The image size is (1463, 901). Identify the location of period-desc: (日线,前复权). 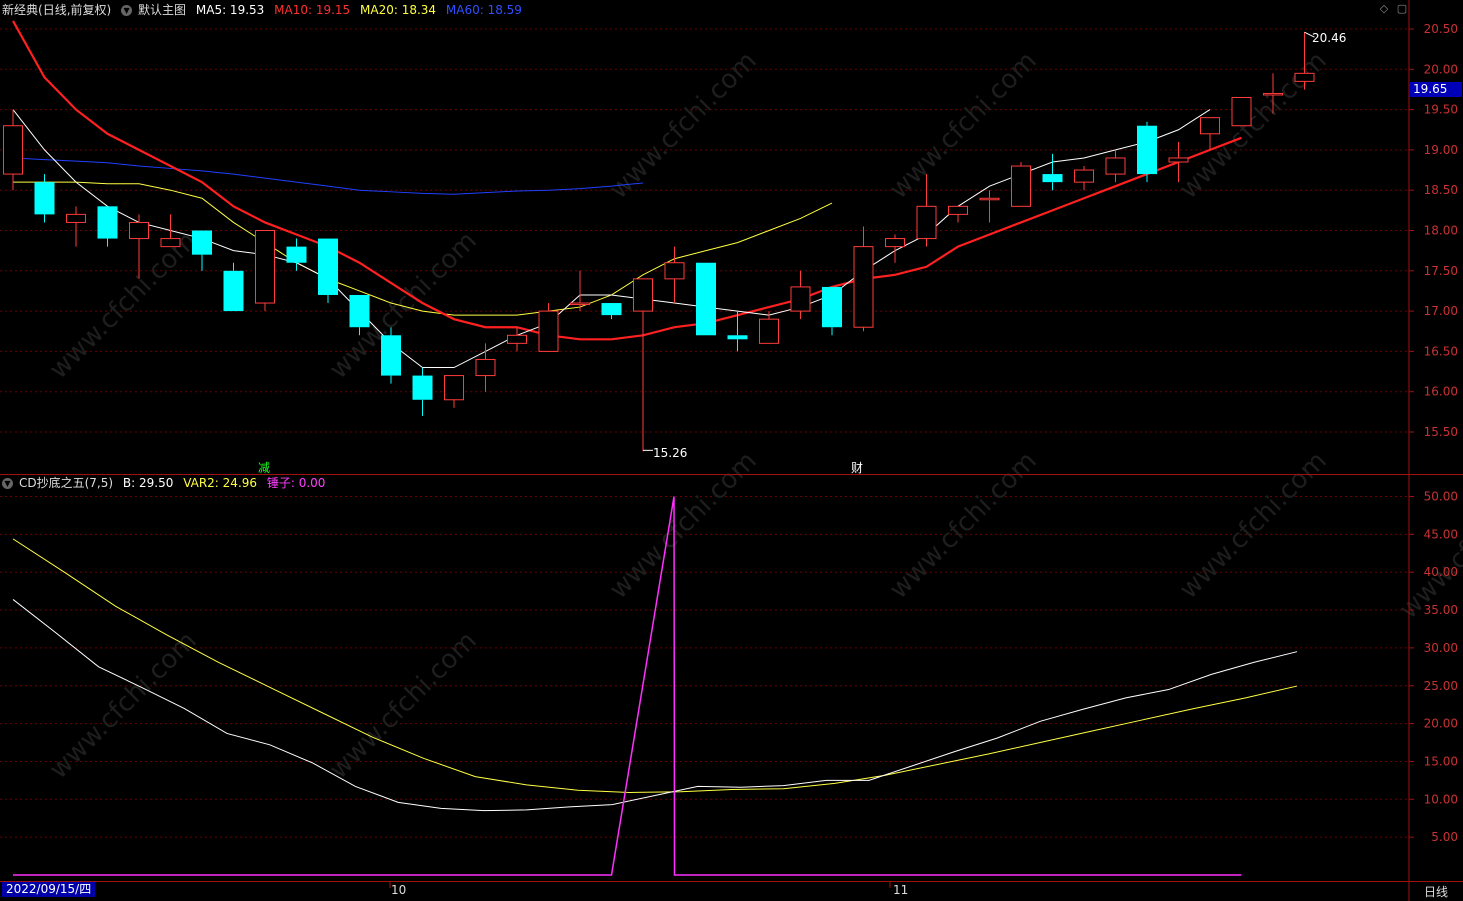
(75, 10).